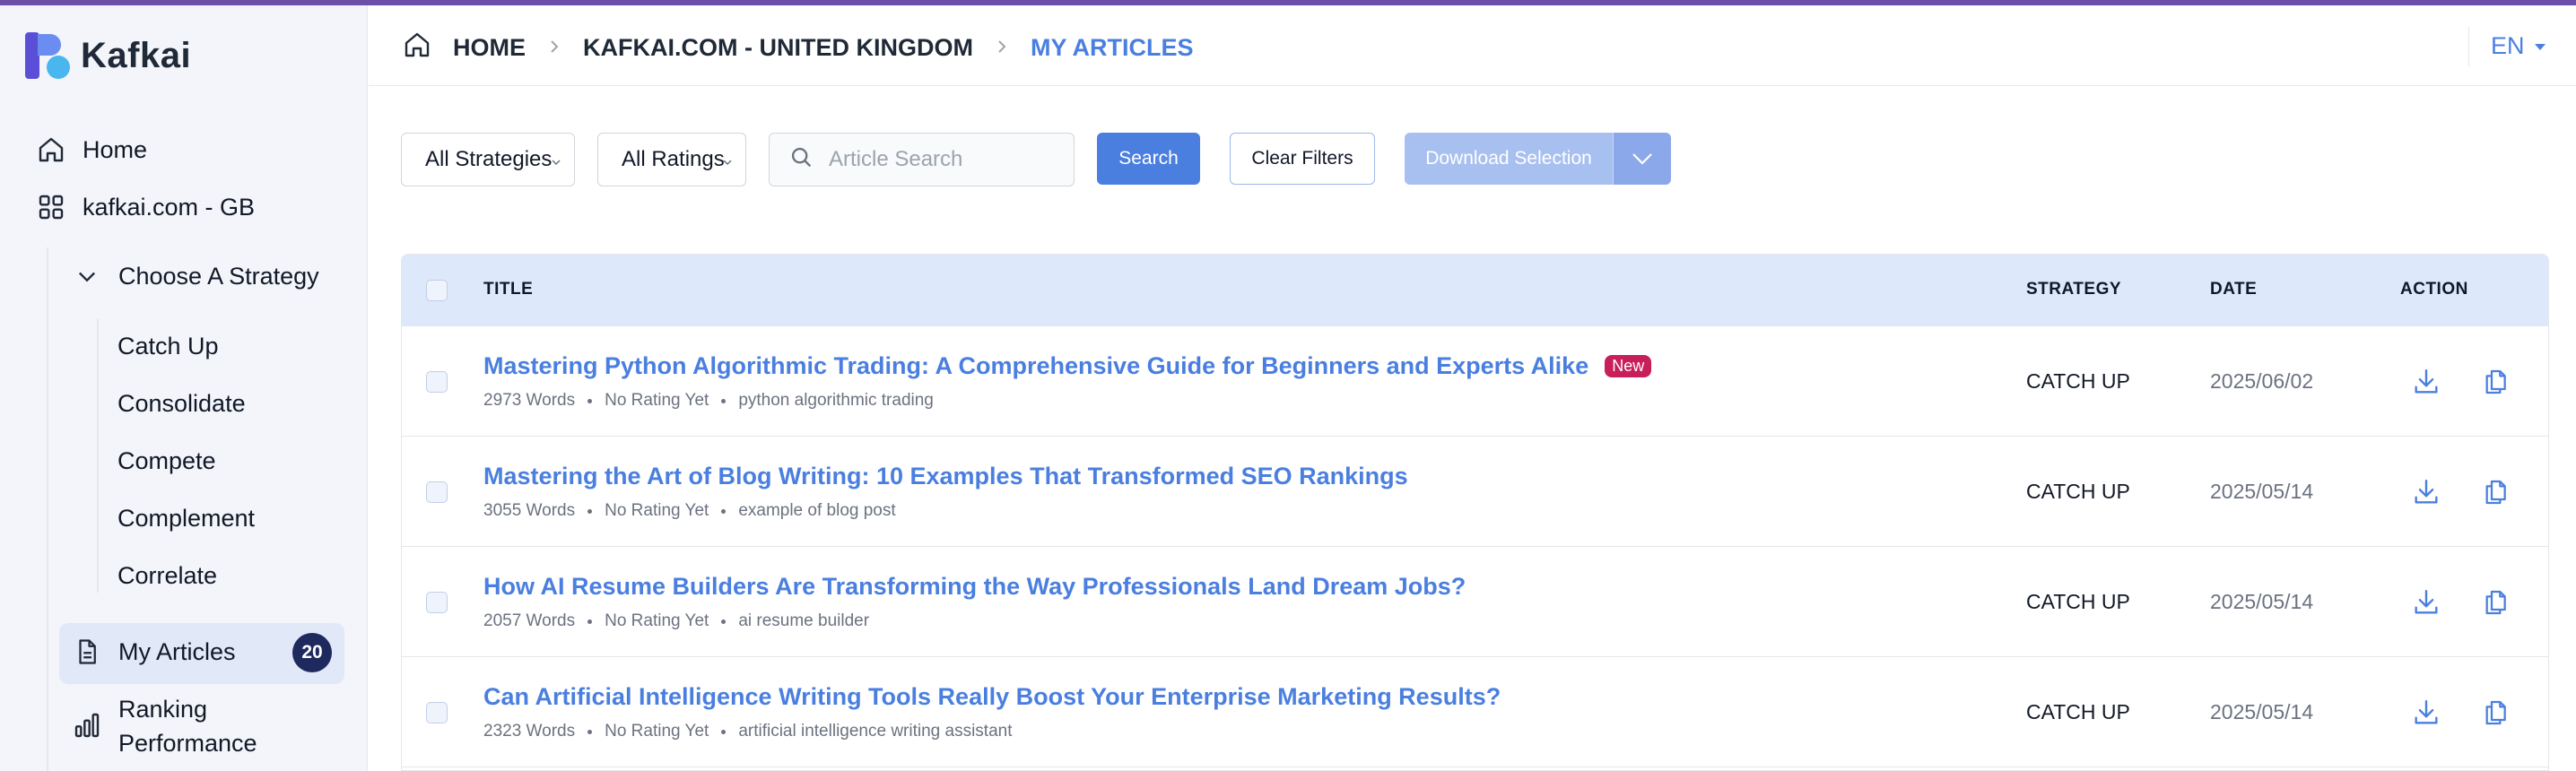 This screenshot has width=2576, height=771. I want to click on caret-down-icon, so click(2540, 46).